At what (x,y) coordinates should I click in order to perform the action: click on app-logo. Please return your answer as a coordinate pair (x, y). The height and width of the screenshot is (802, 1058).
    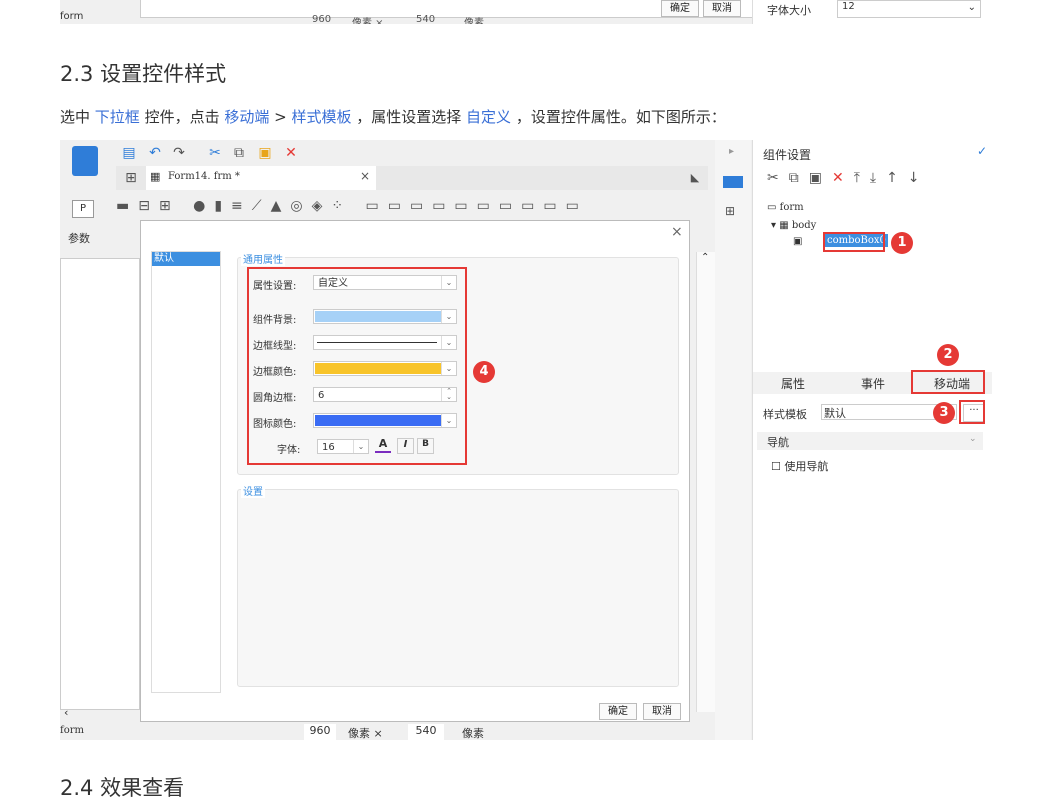
    Looking at the image, I should click on (85, 161).